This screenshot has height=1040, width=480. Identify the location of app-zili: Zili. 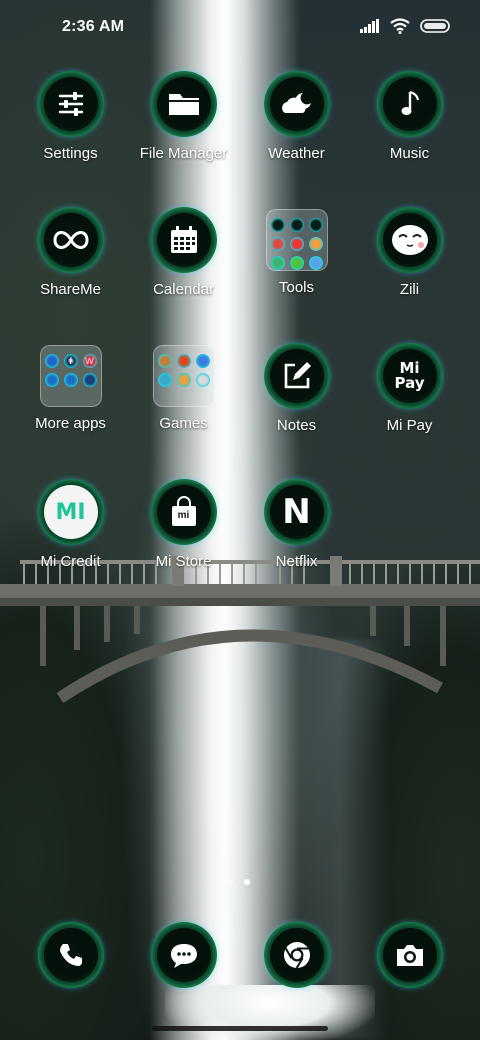
(409, 252).